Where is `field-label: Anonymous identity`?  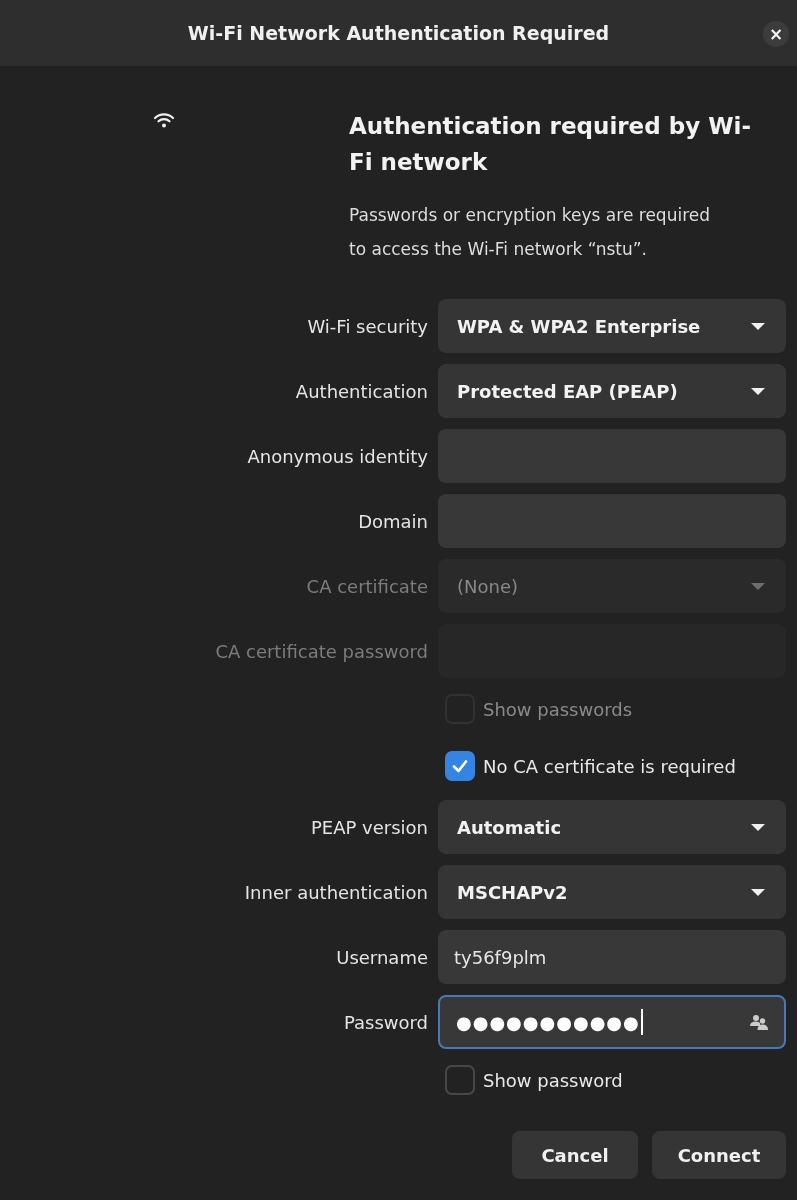
field-label: Anonymous identity is located at coordinates (337, 456).